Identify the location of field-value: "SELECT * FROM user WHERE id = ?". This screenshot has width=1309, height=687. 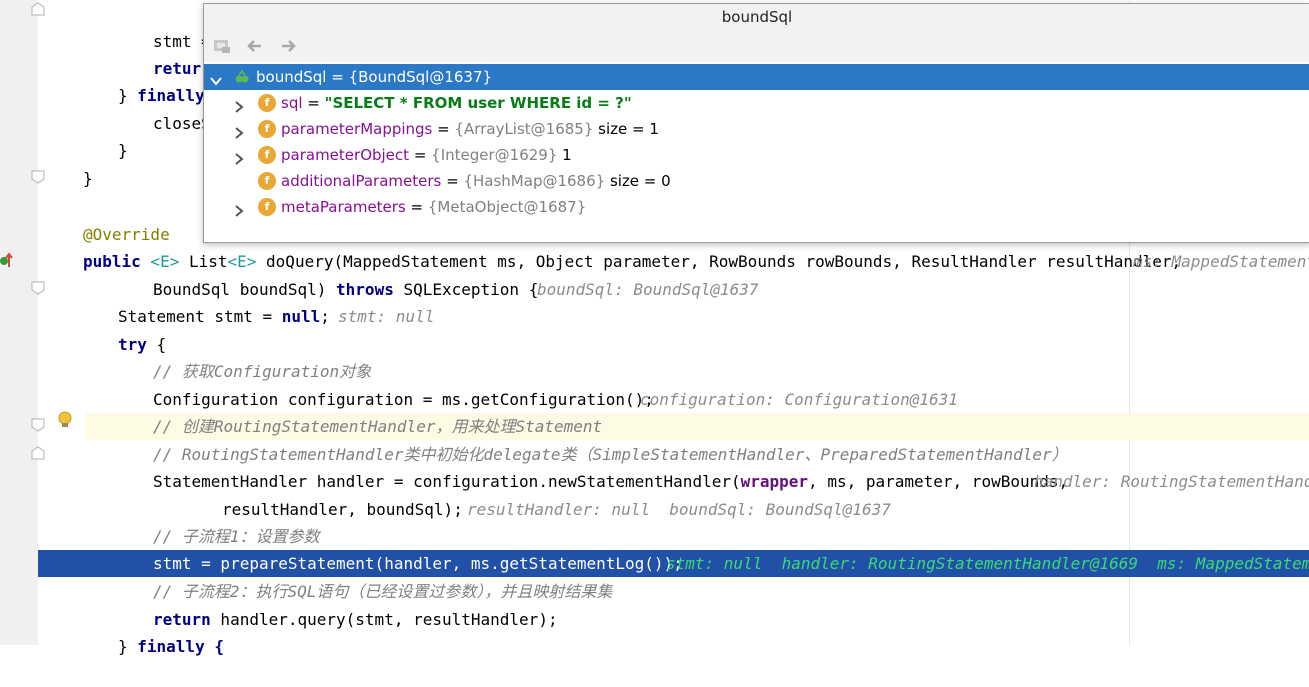
(478, 103).